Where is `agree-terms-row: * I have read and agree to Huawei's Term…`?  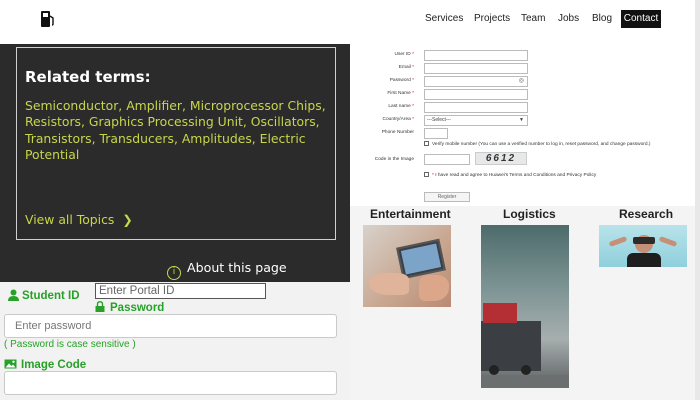
agree-terms-row: * I have read and agree to Huawei's Term… is located at coordinates (559, 175).